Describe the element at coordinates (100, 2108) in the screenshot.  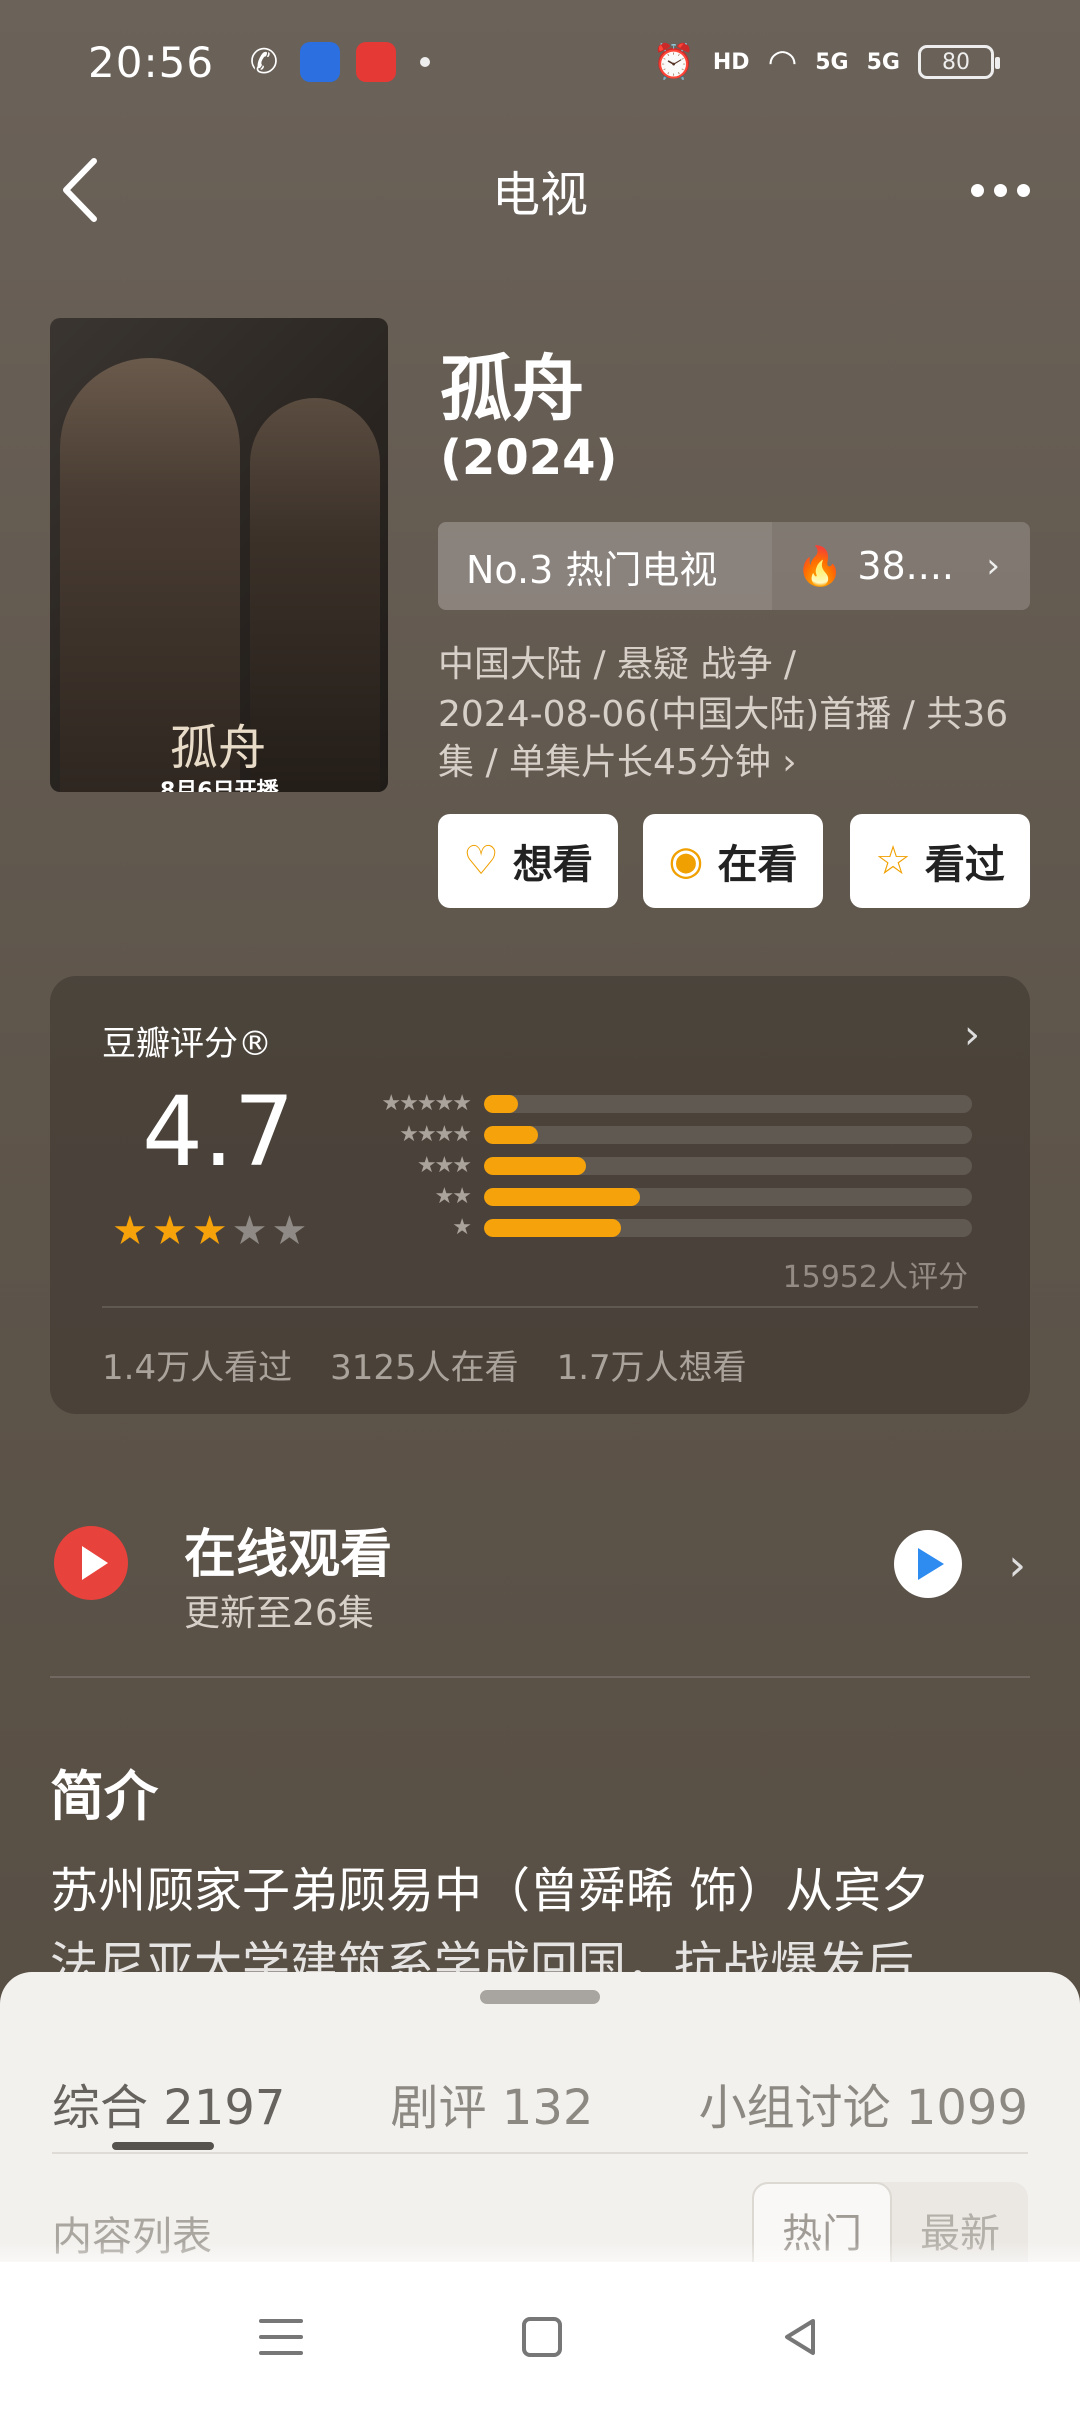
I see `tab-label: 综合` at that location.